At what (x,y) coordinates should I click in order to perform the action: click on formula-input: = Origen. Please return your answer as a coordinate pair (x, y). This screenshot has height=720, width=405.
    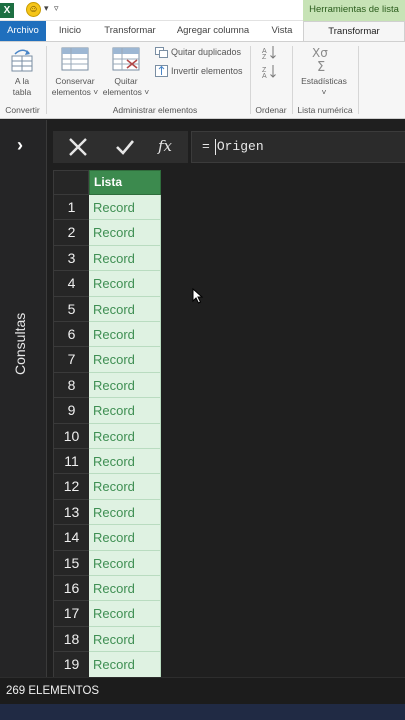
    Looking at the image, I should click on (298, 147).